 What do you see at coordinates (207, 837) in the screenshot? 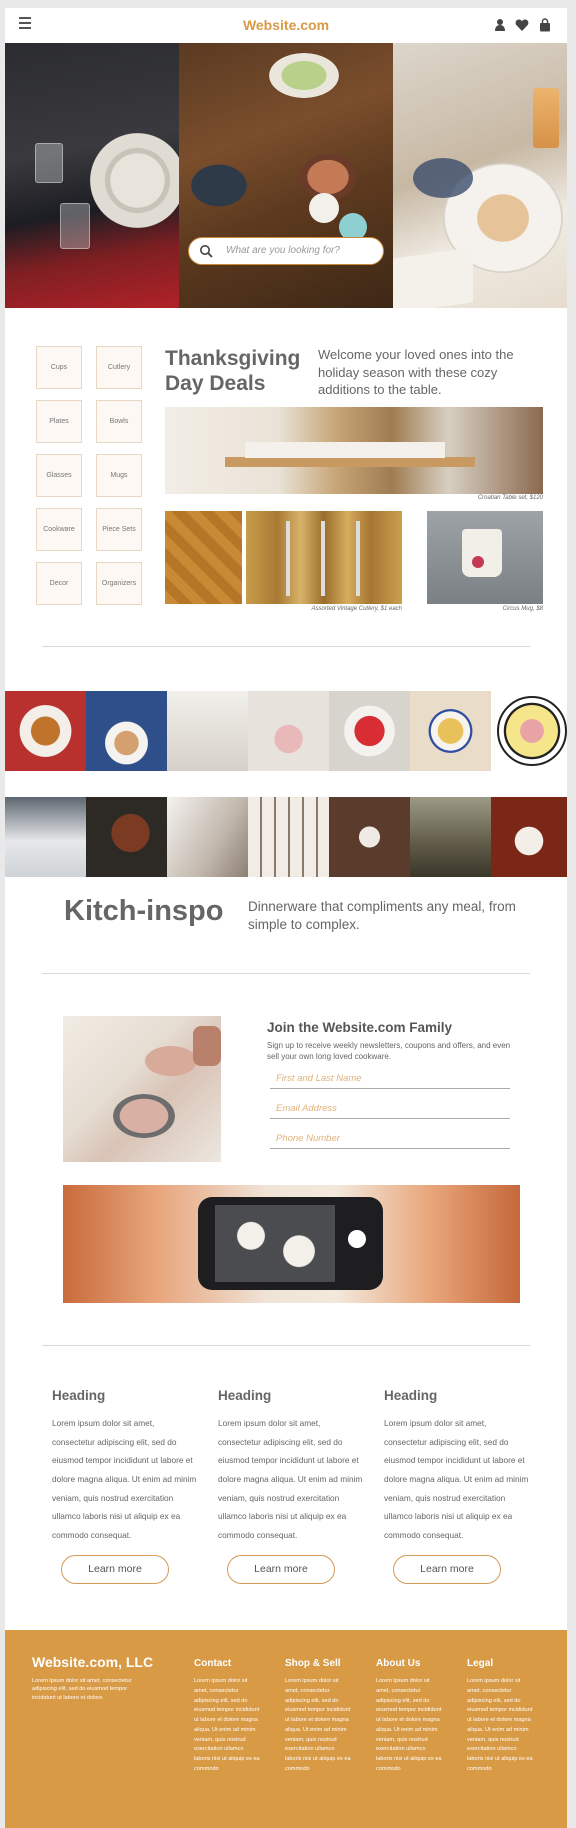
I see `inspo-tile-pouring` at bounding box center [207, 837].